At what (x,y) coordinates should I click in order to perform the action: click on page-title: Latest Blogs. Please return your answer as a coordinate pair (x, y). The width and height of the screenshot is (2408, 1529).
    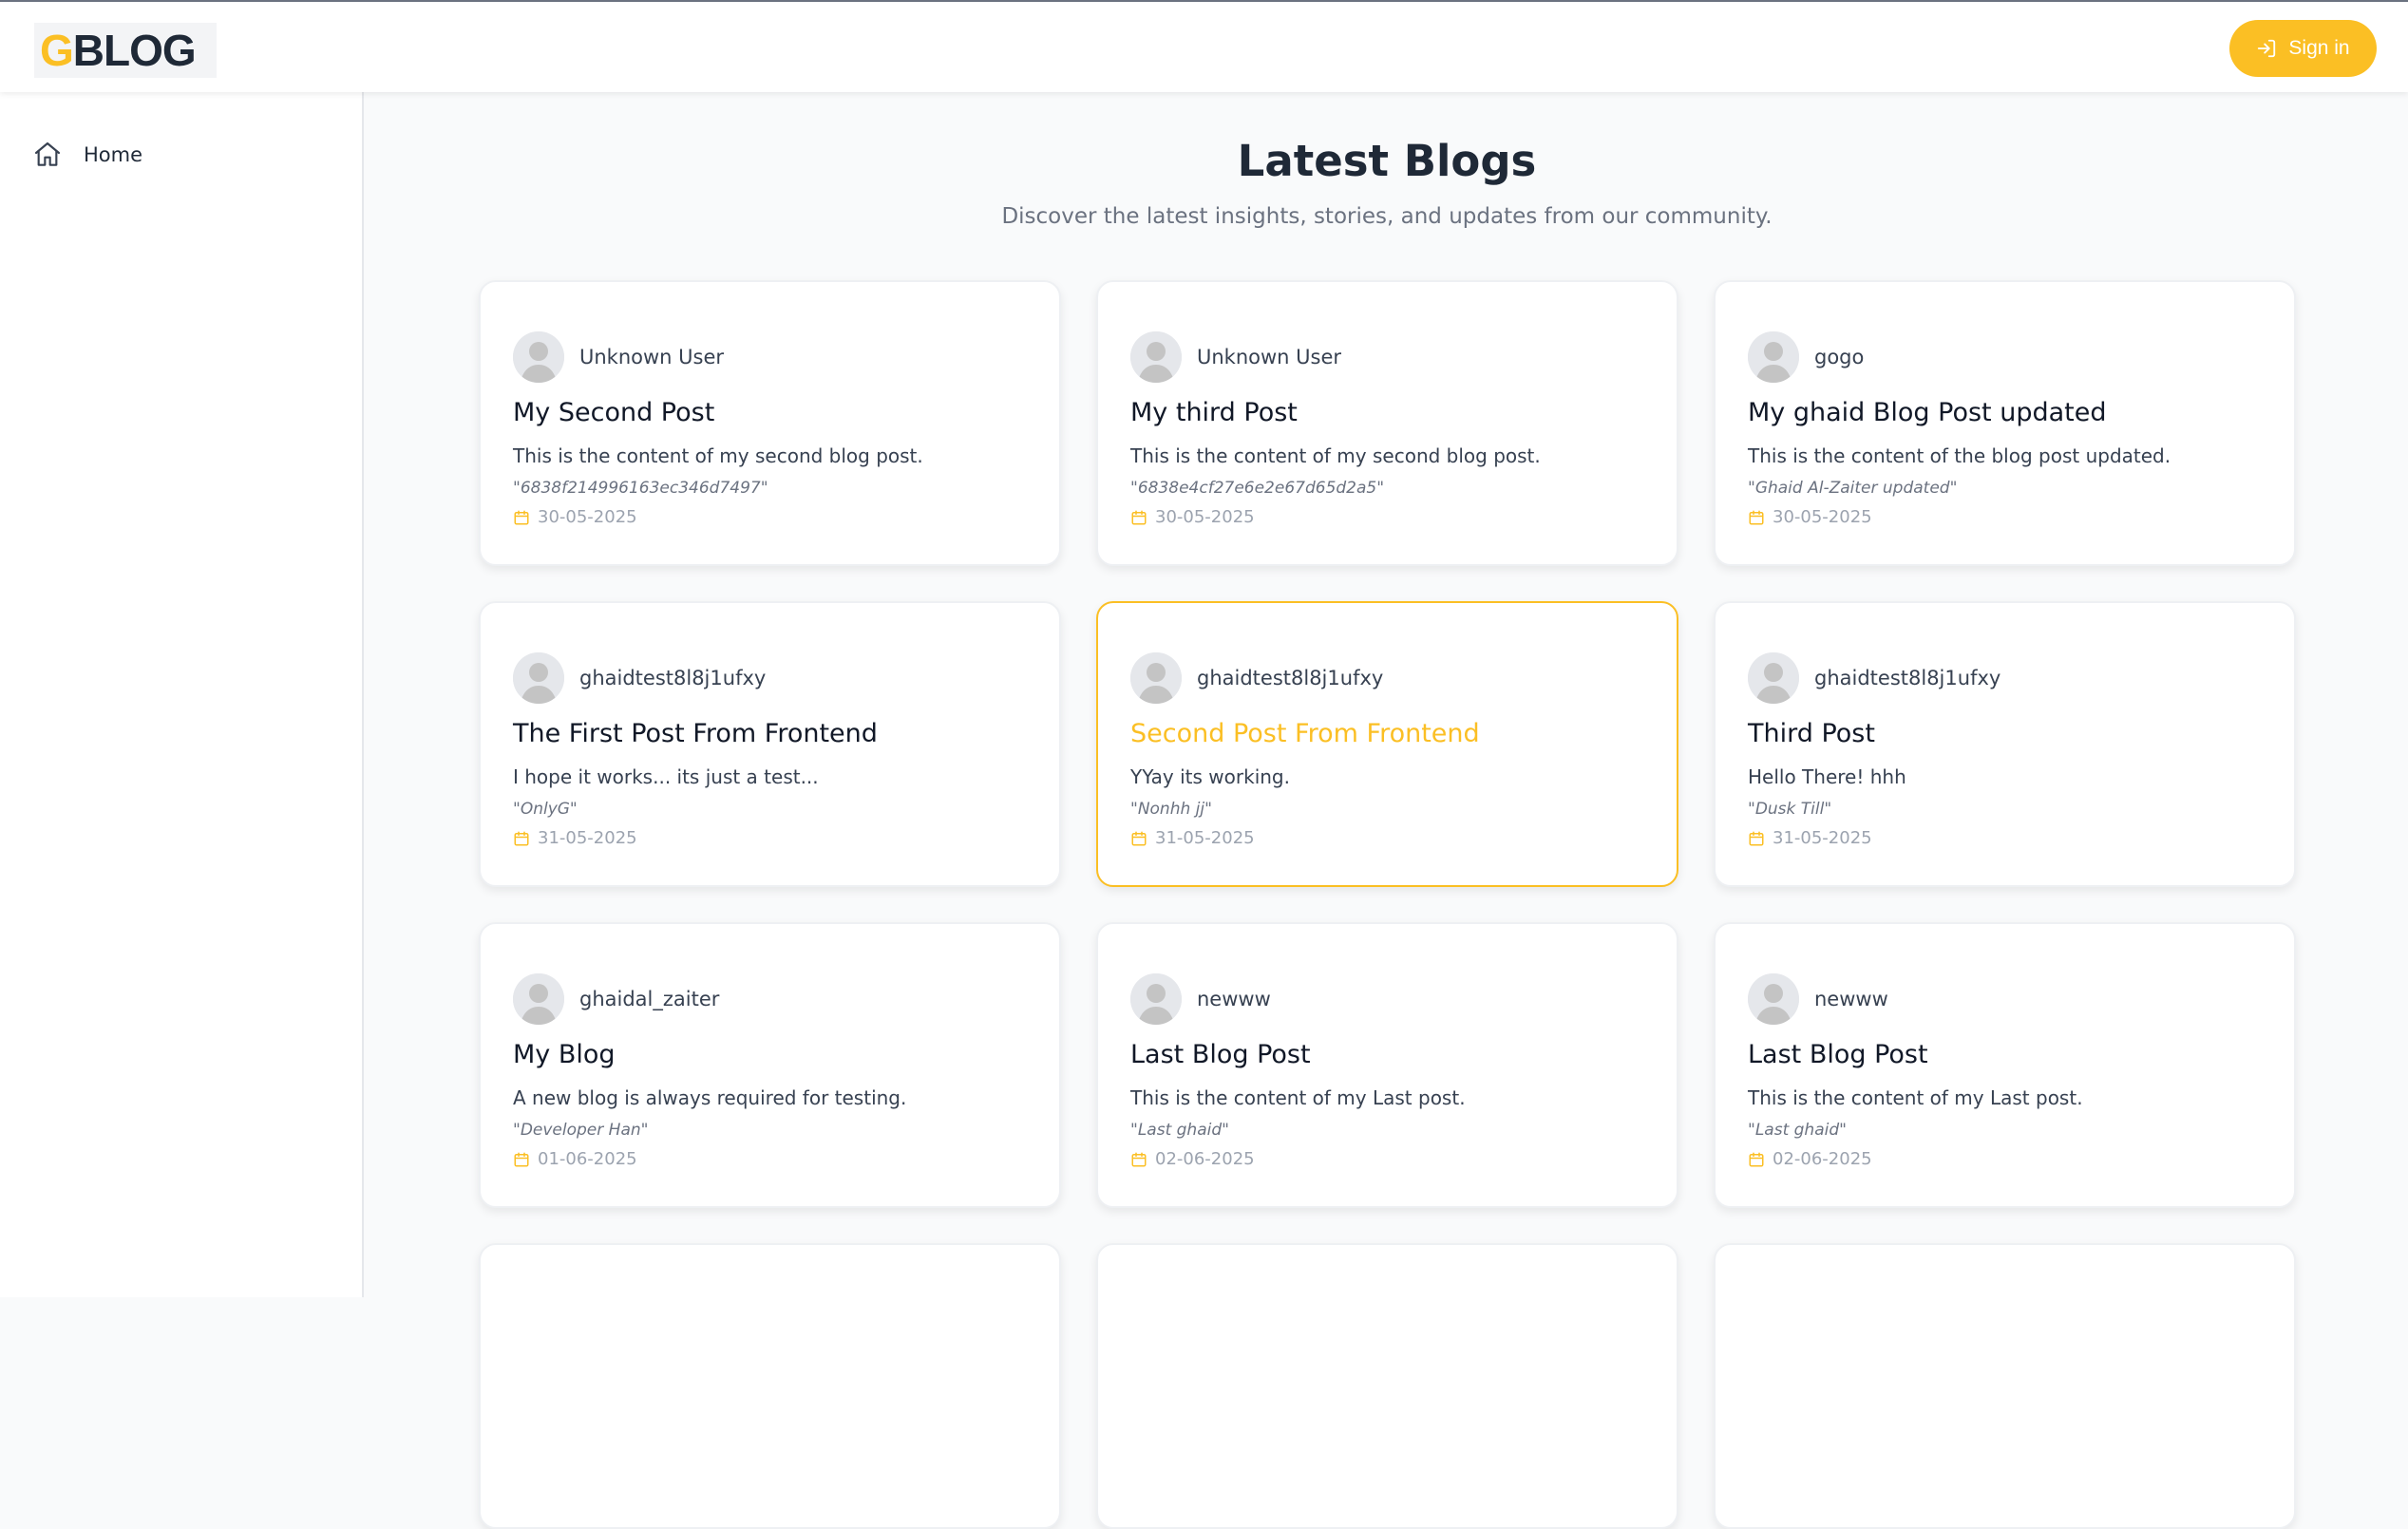
    Looking at the image, I should click on (1387, 161).